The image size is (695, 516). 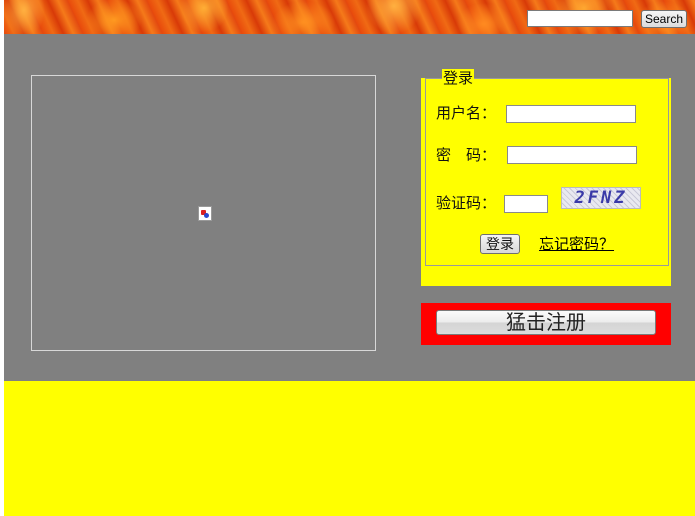 What do you see at coordinates (572, 155) in the screenshot?
I see `password-field` at bounding box center [572, 155].